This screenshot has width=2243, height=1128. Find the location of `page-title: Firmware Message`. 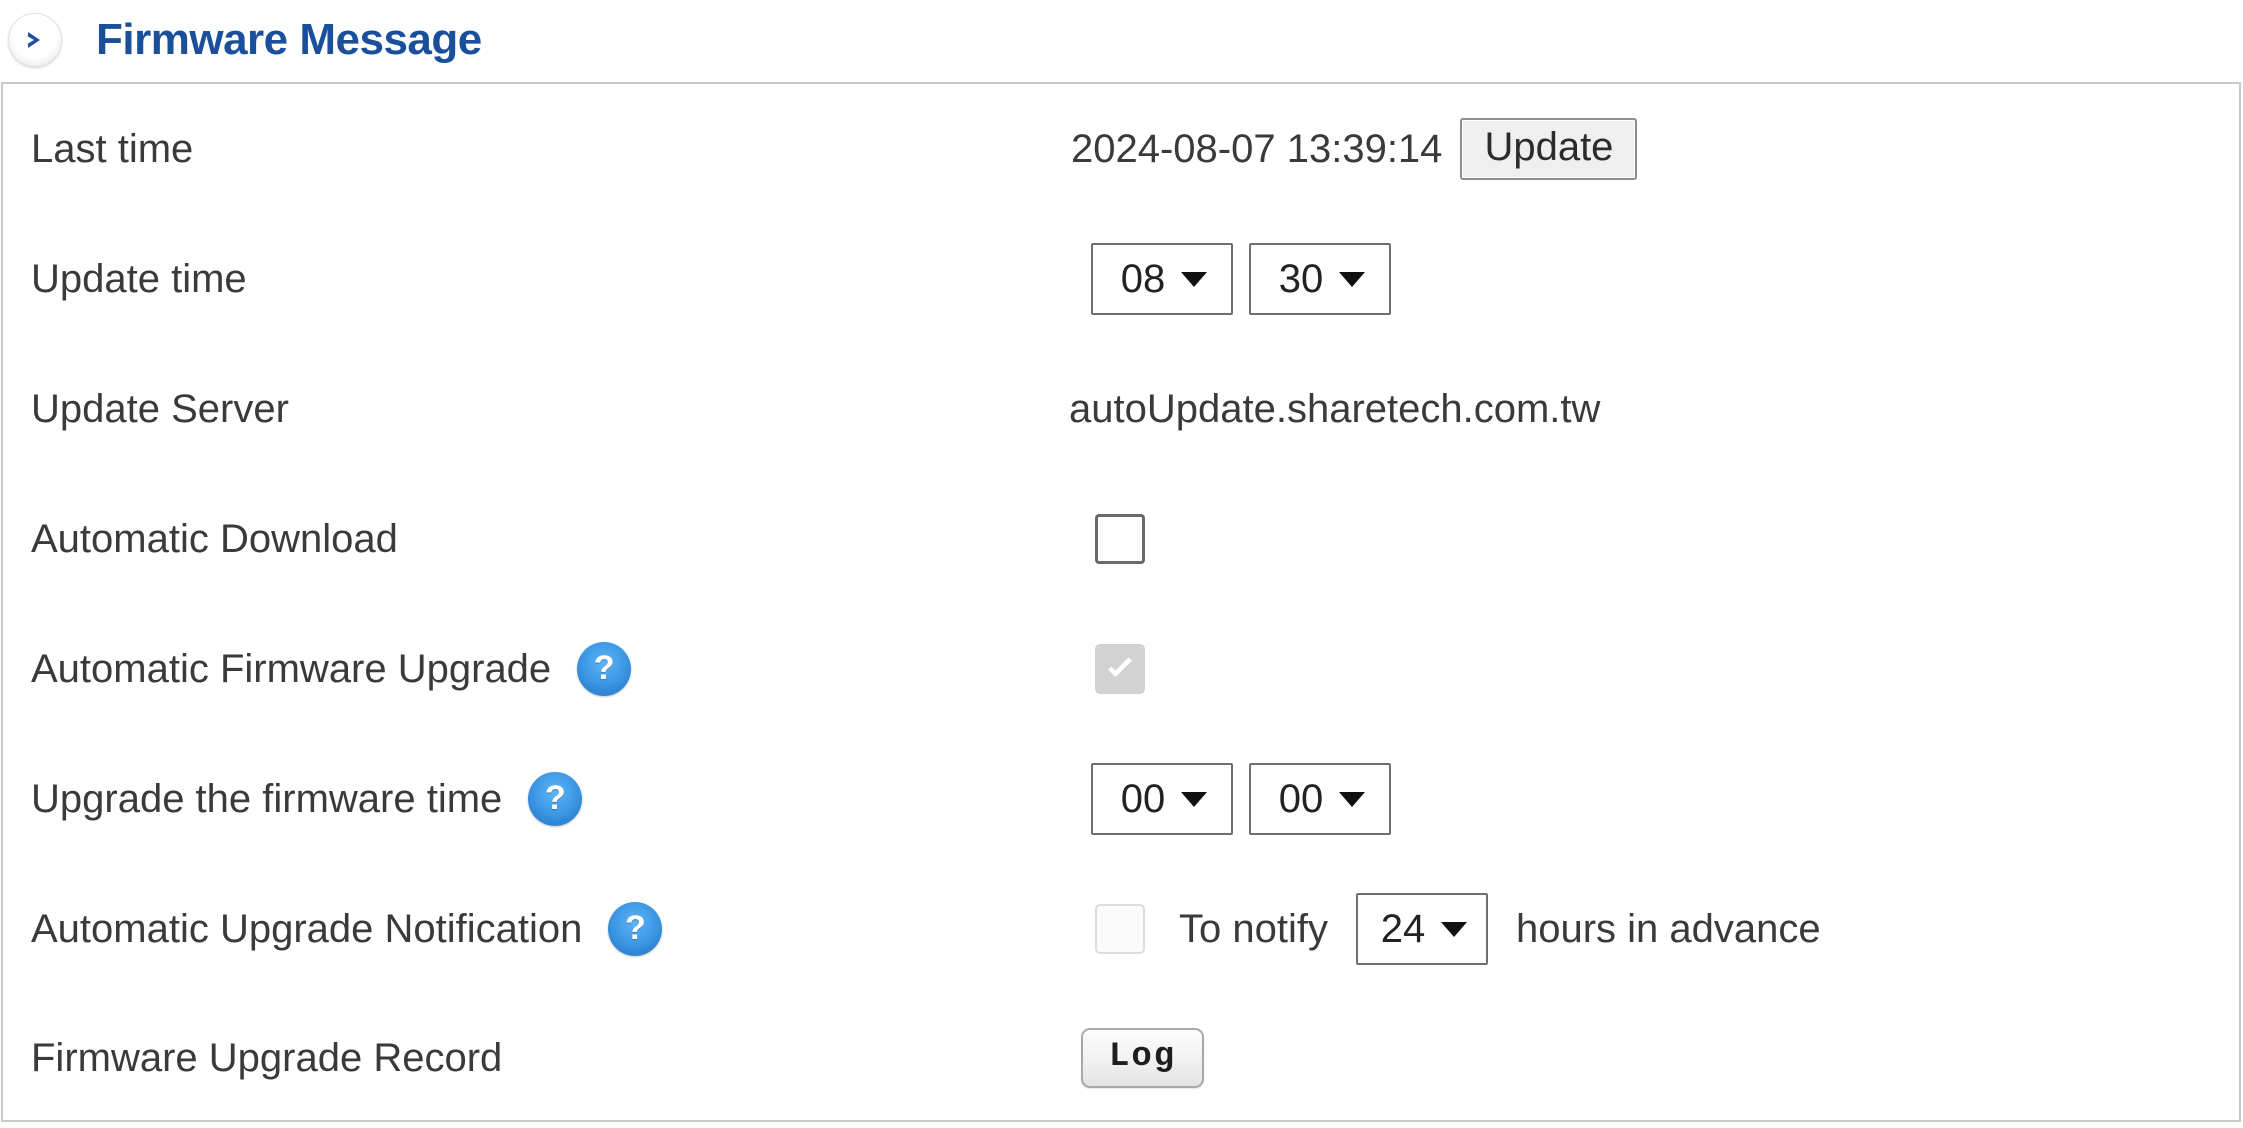

page-title: Firmware Message is located at coordinates (289, 39).